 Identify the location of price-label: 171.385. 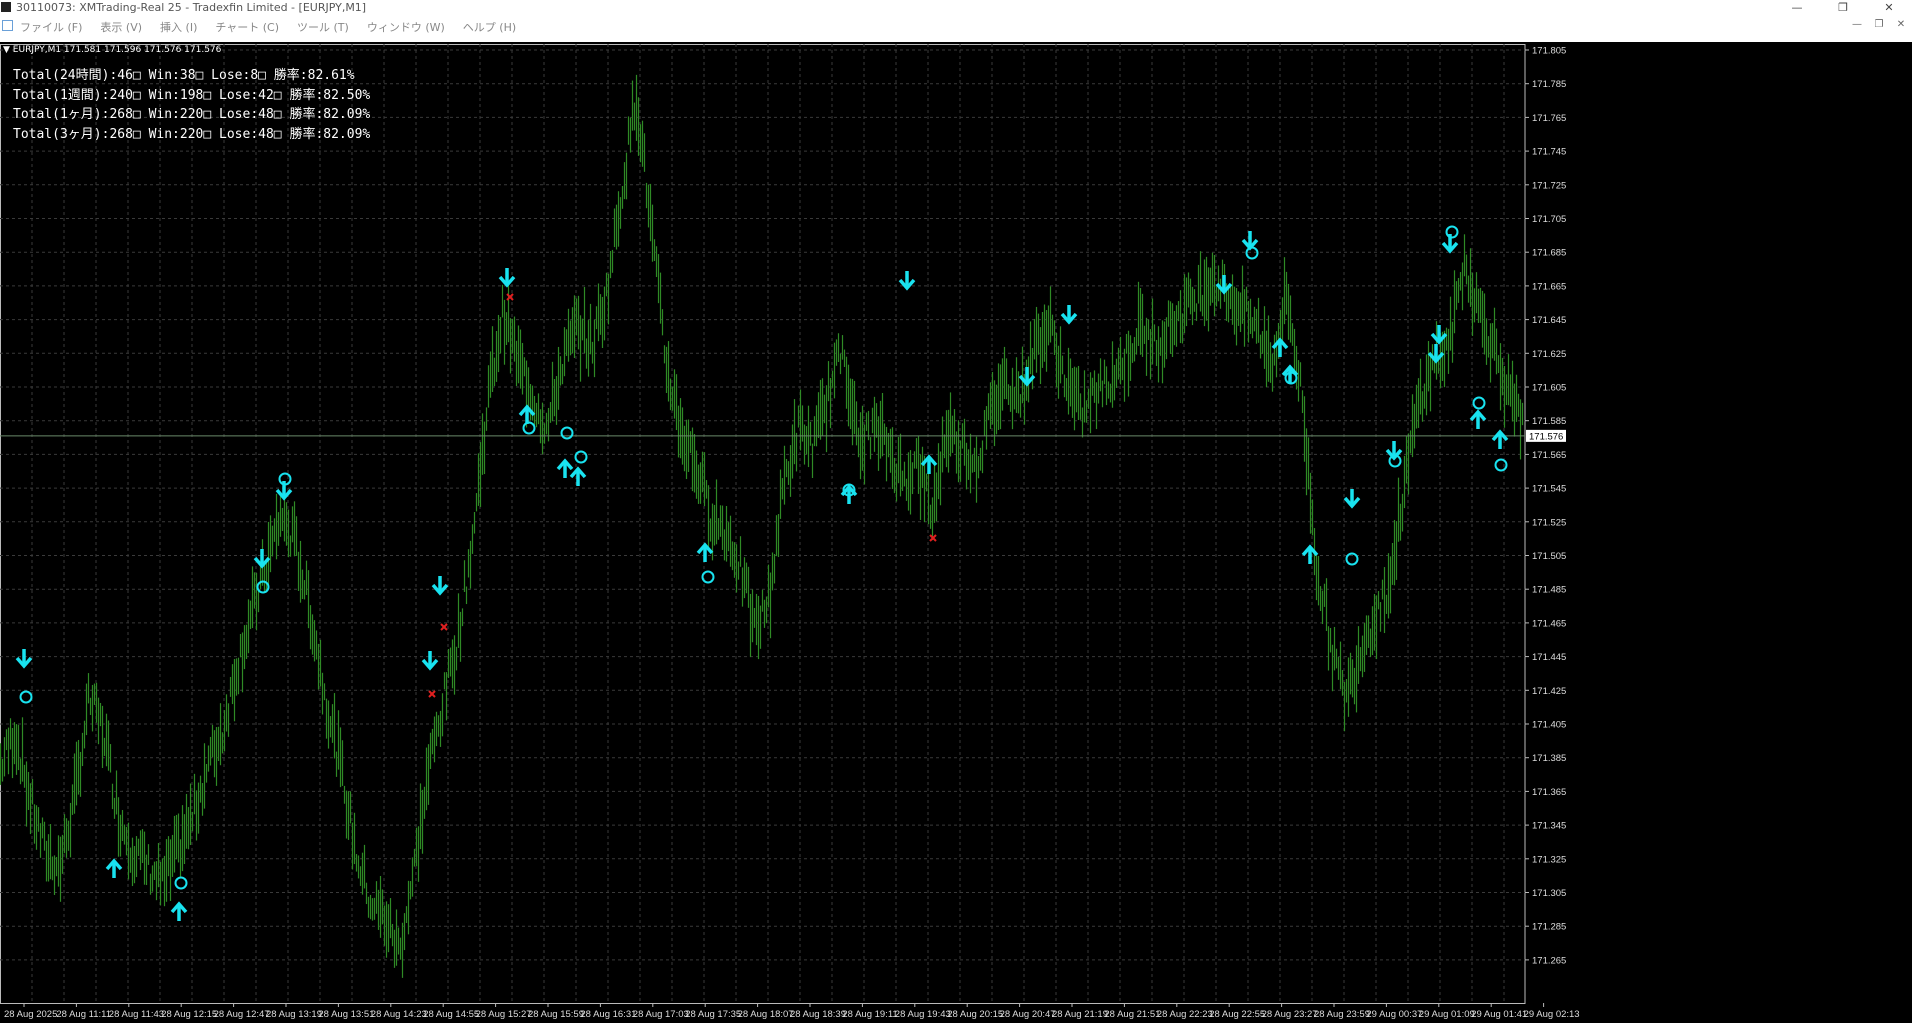
(1549, 758).